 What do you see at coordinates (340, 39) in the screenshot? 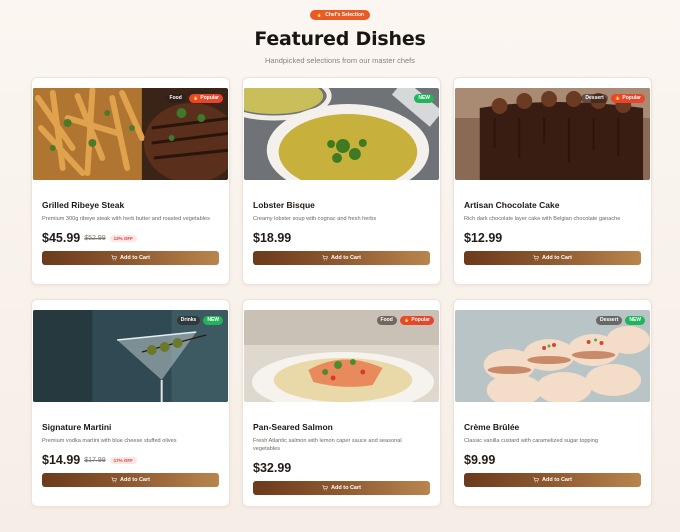
I see `page-title: Featured Dishes` at bounding box center [340, 39].